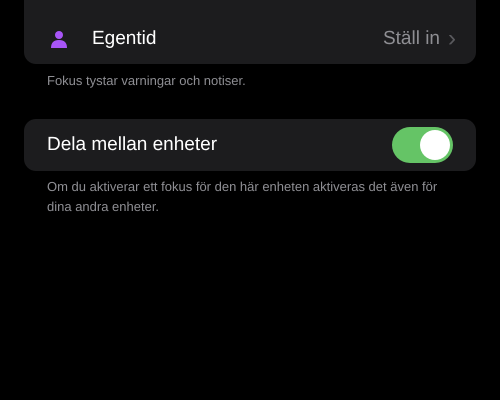 This screenshot has height=400, width=500. Describe the element at coordinates (411, 38) in the screenshot. I see `focus-value: Ställ in` at that location.